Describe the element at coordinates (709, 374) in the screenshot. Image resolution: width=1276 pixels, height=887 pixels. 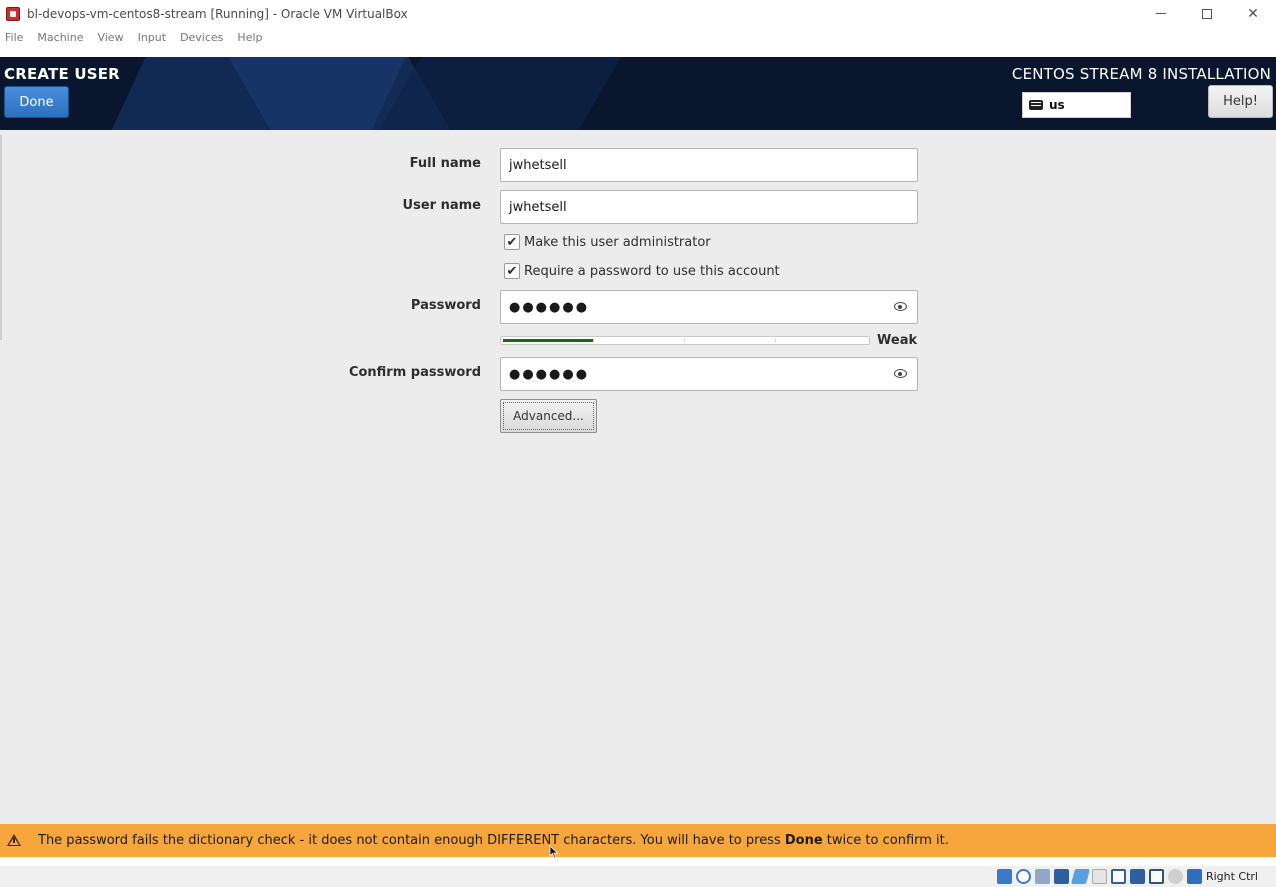
I see `confirm-password-field: ●●●●●●` at that location.